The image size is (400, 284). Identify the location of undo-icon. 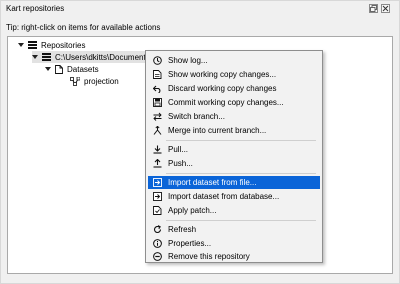
(157, 89).